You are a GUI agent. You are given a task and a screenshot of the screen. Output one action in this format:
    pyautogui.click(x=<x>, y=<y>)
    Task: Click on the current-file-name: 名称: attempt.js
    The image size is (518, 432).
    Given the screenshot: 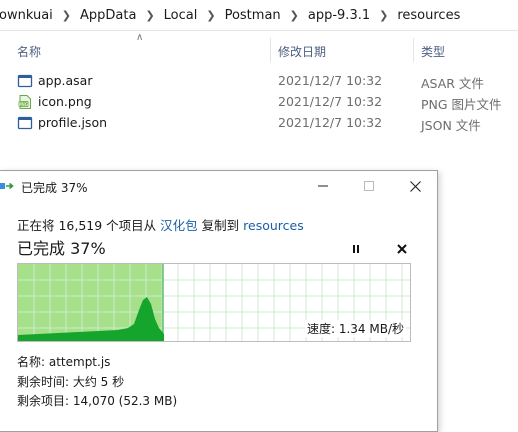 What is the action you would take?
    pyautogui.click(x=64, y=362)
    